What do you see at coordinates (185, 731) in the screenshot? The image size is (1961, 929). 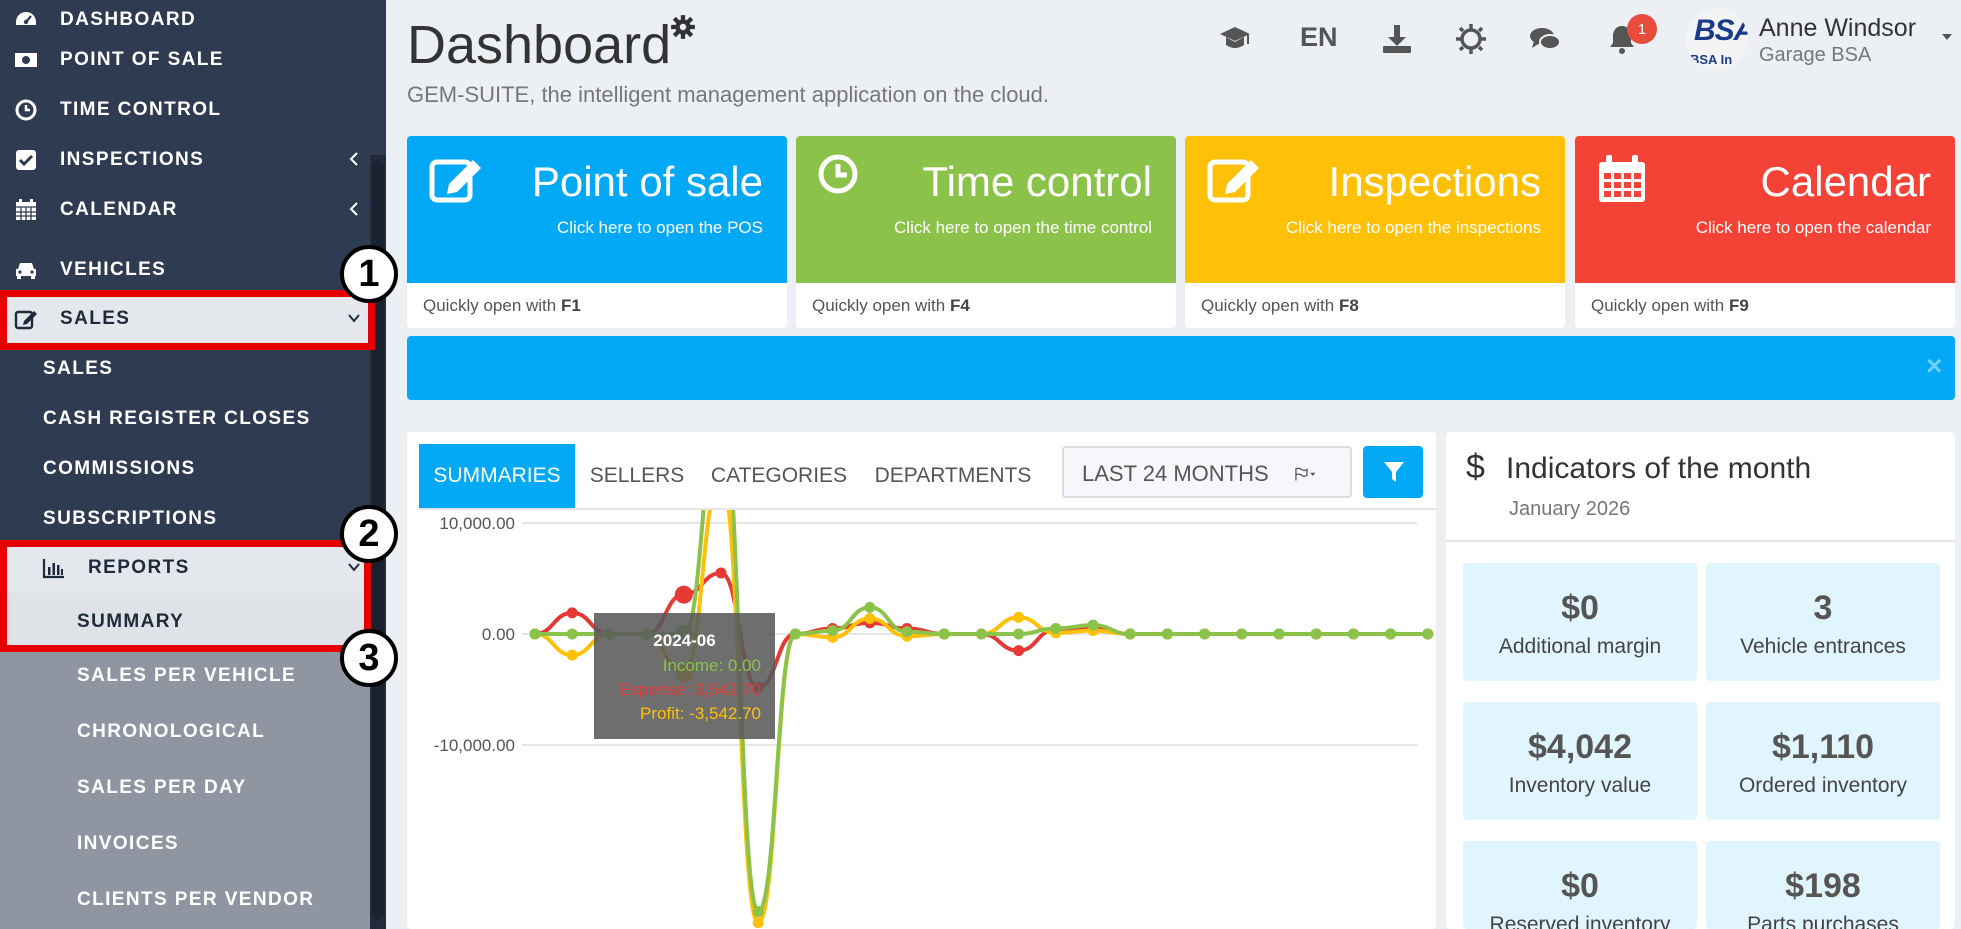 I see `sidebar-subitem-chronological: CHRONOLOGICAL` at bounding box center [185, 731].